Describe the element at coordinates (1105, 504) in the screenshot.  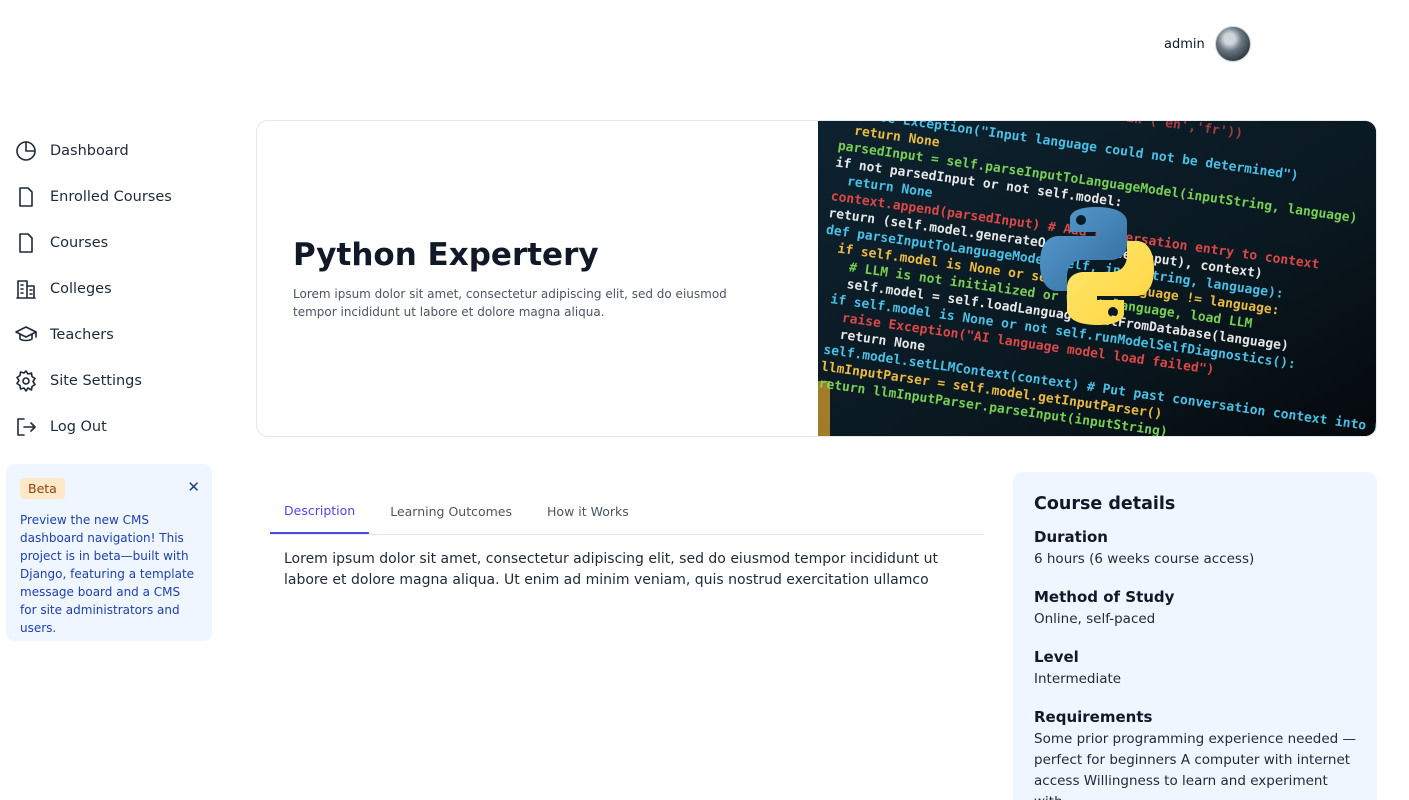
I see `course-details-title: Course details` at that location.